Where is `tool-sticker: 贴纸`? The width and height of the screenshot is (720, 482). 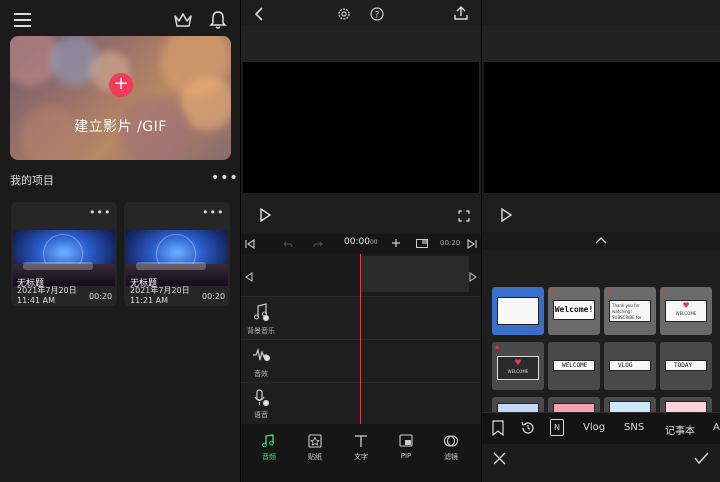
tool-sticker: 贴纸 is located at coordinates (315, 448).